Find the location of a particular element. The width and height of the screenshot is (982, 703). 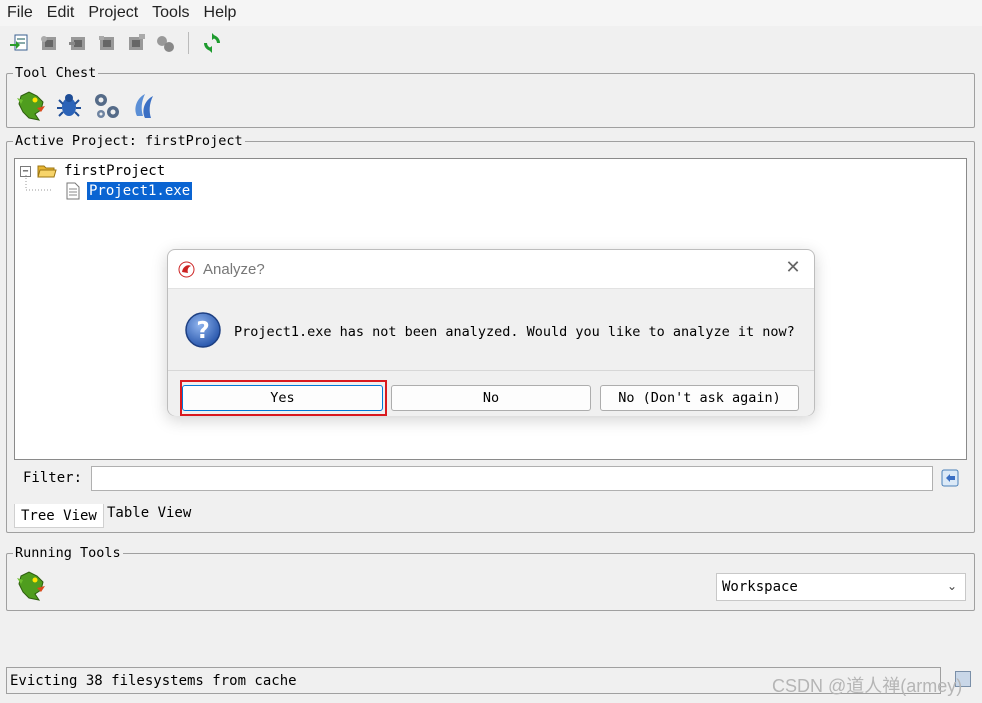

running-tools-title: Running Tools is located at coordinates (68, 553).